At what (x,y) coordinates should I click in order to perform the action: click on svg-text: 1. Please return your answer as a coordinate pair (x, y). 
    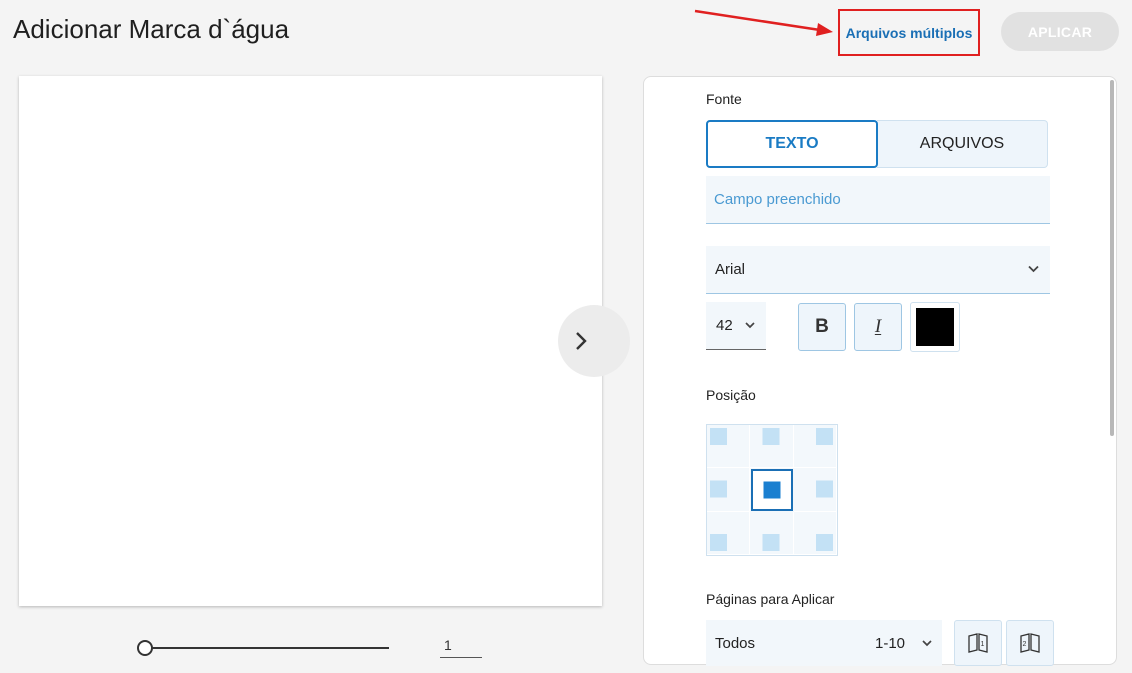
    Looking at the image, I should click on (983, 644).